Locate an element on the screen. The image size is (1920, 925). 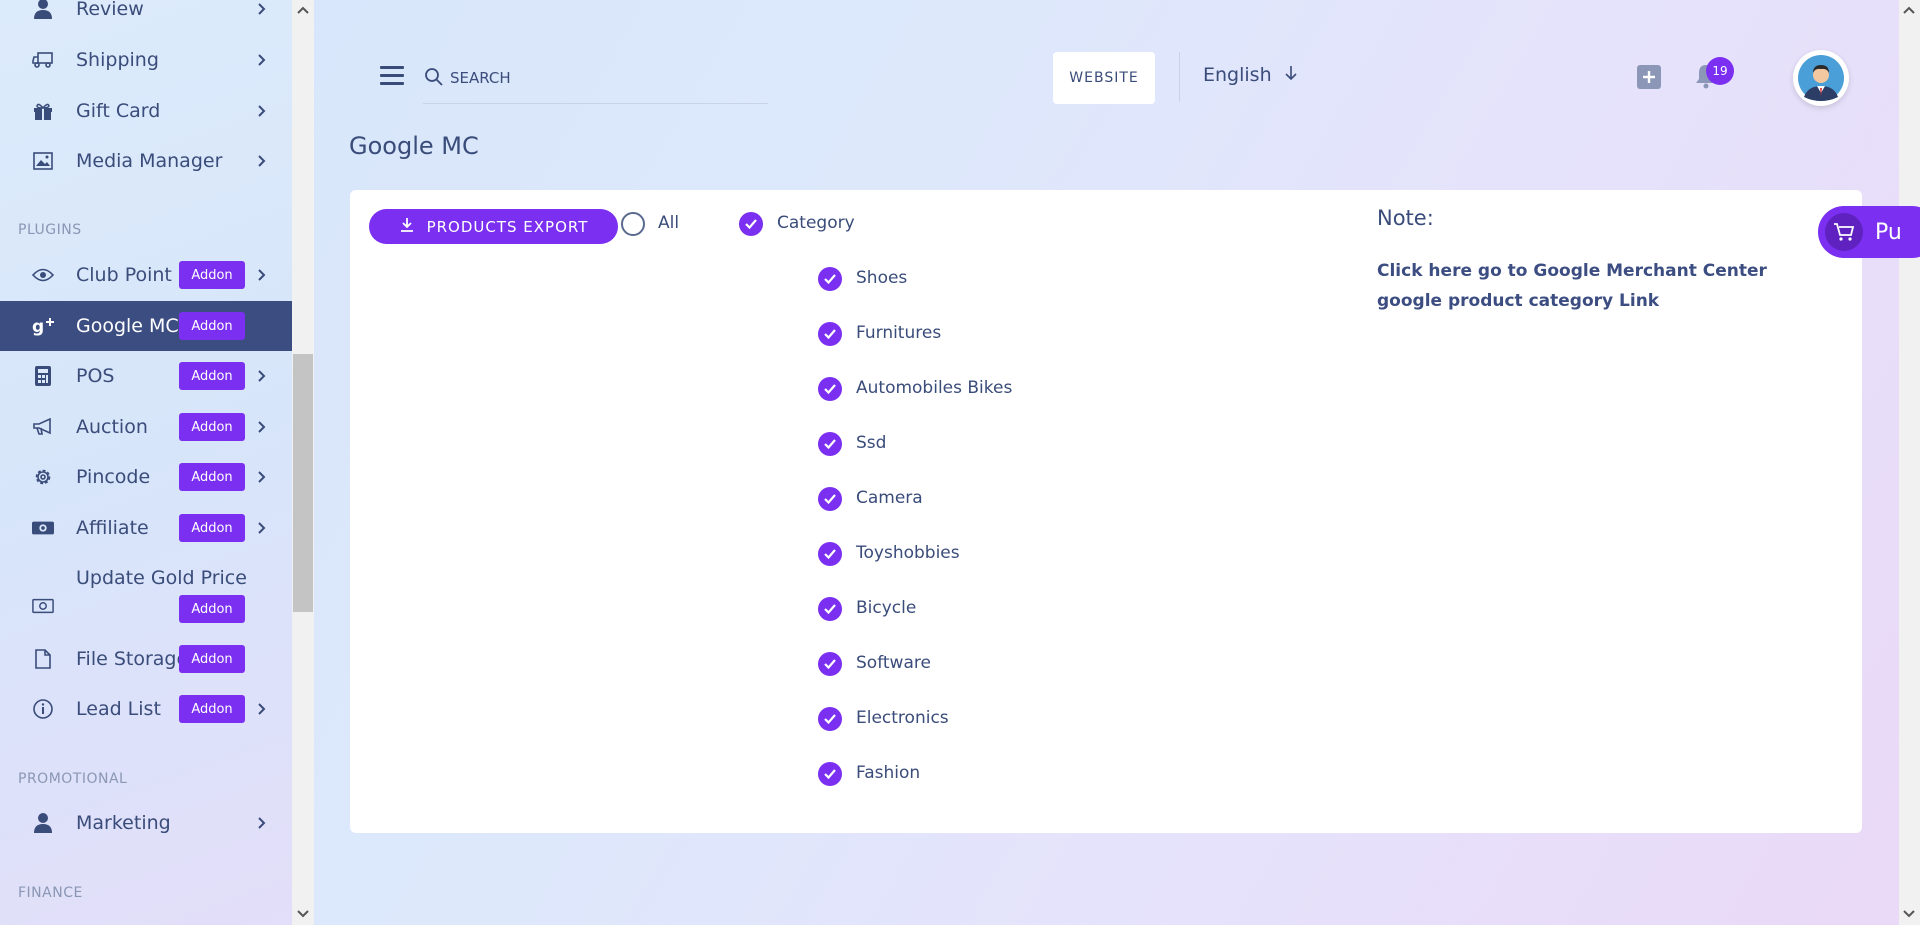
header-divider is located at coordinates (1179, 77).